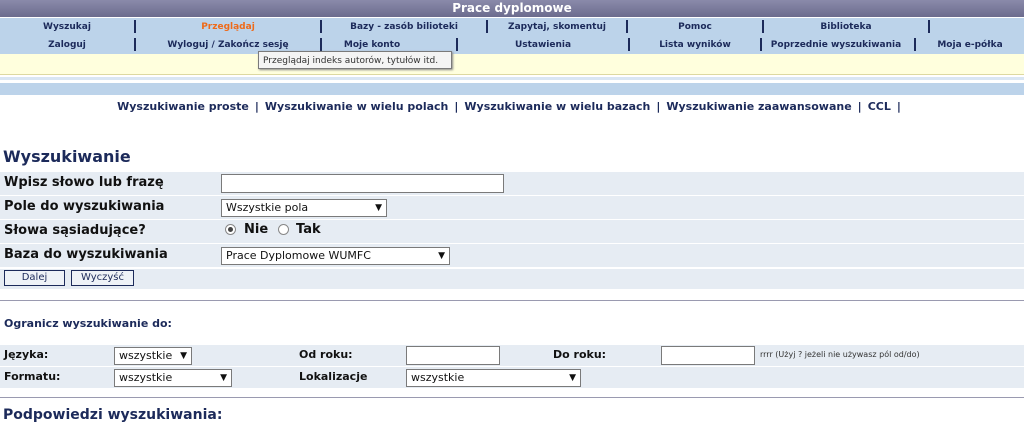 The image size is (1024, 423). Describe the element at coordinates (404, 27) in the screenshot. I see `menu-databases: Bazy - zasób bilioteki` at that location.